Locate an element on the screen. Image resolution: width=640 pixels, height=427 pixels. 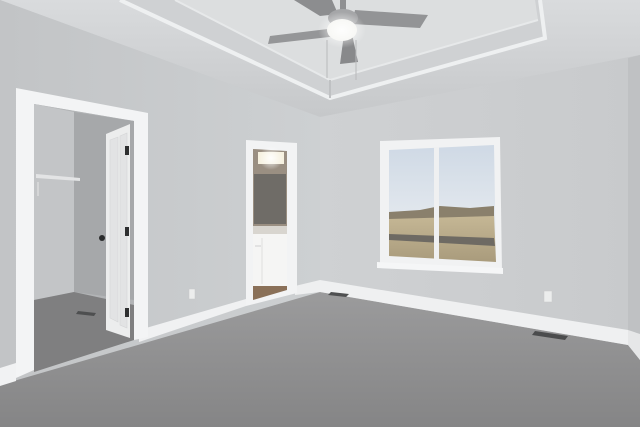
right-wall is located at coordinates (634, 207).